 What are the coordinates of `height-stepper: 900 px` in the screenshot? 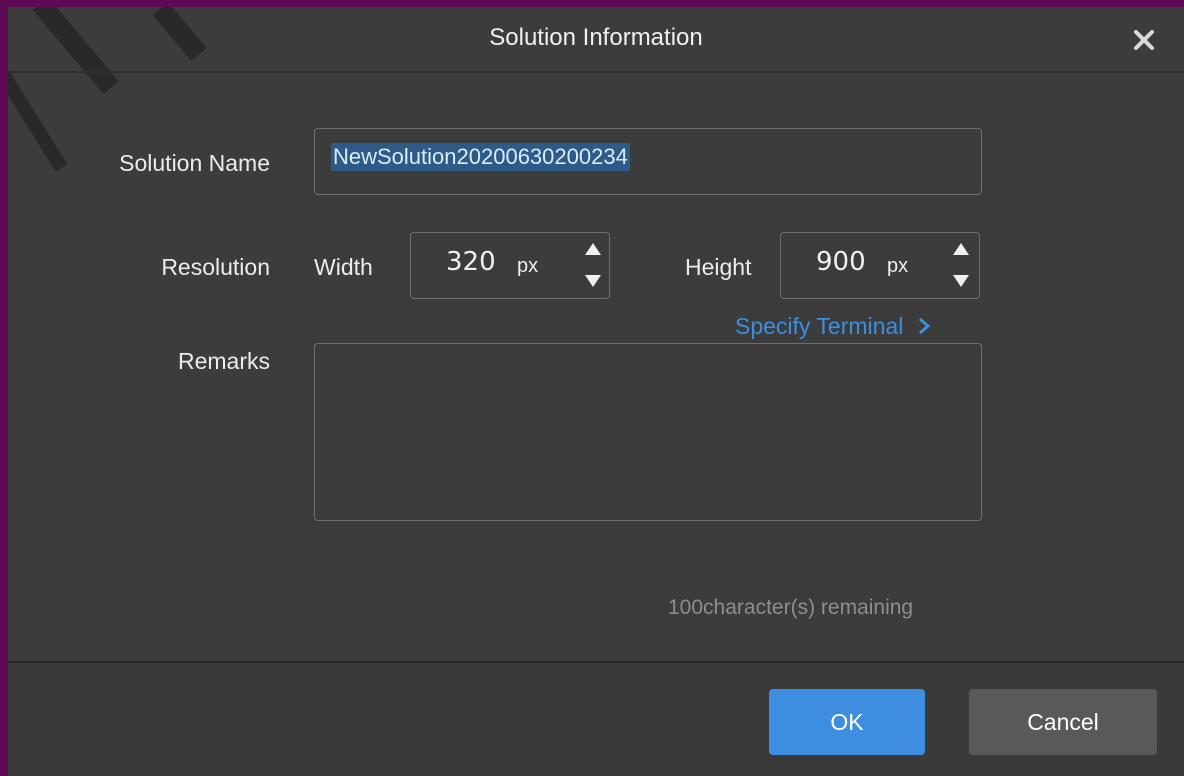 It's located at (880, 265).